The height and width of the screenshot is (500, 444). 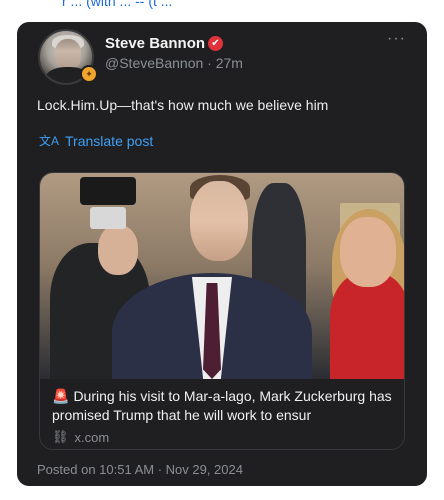 I want to click on more-icon: ···, so click(x=399, y=39).